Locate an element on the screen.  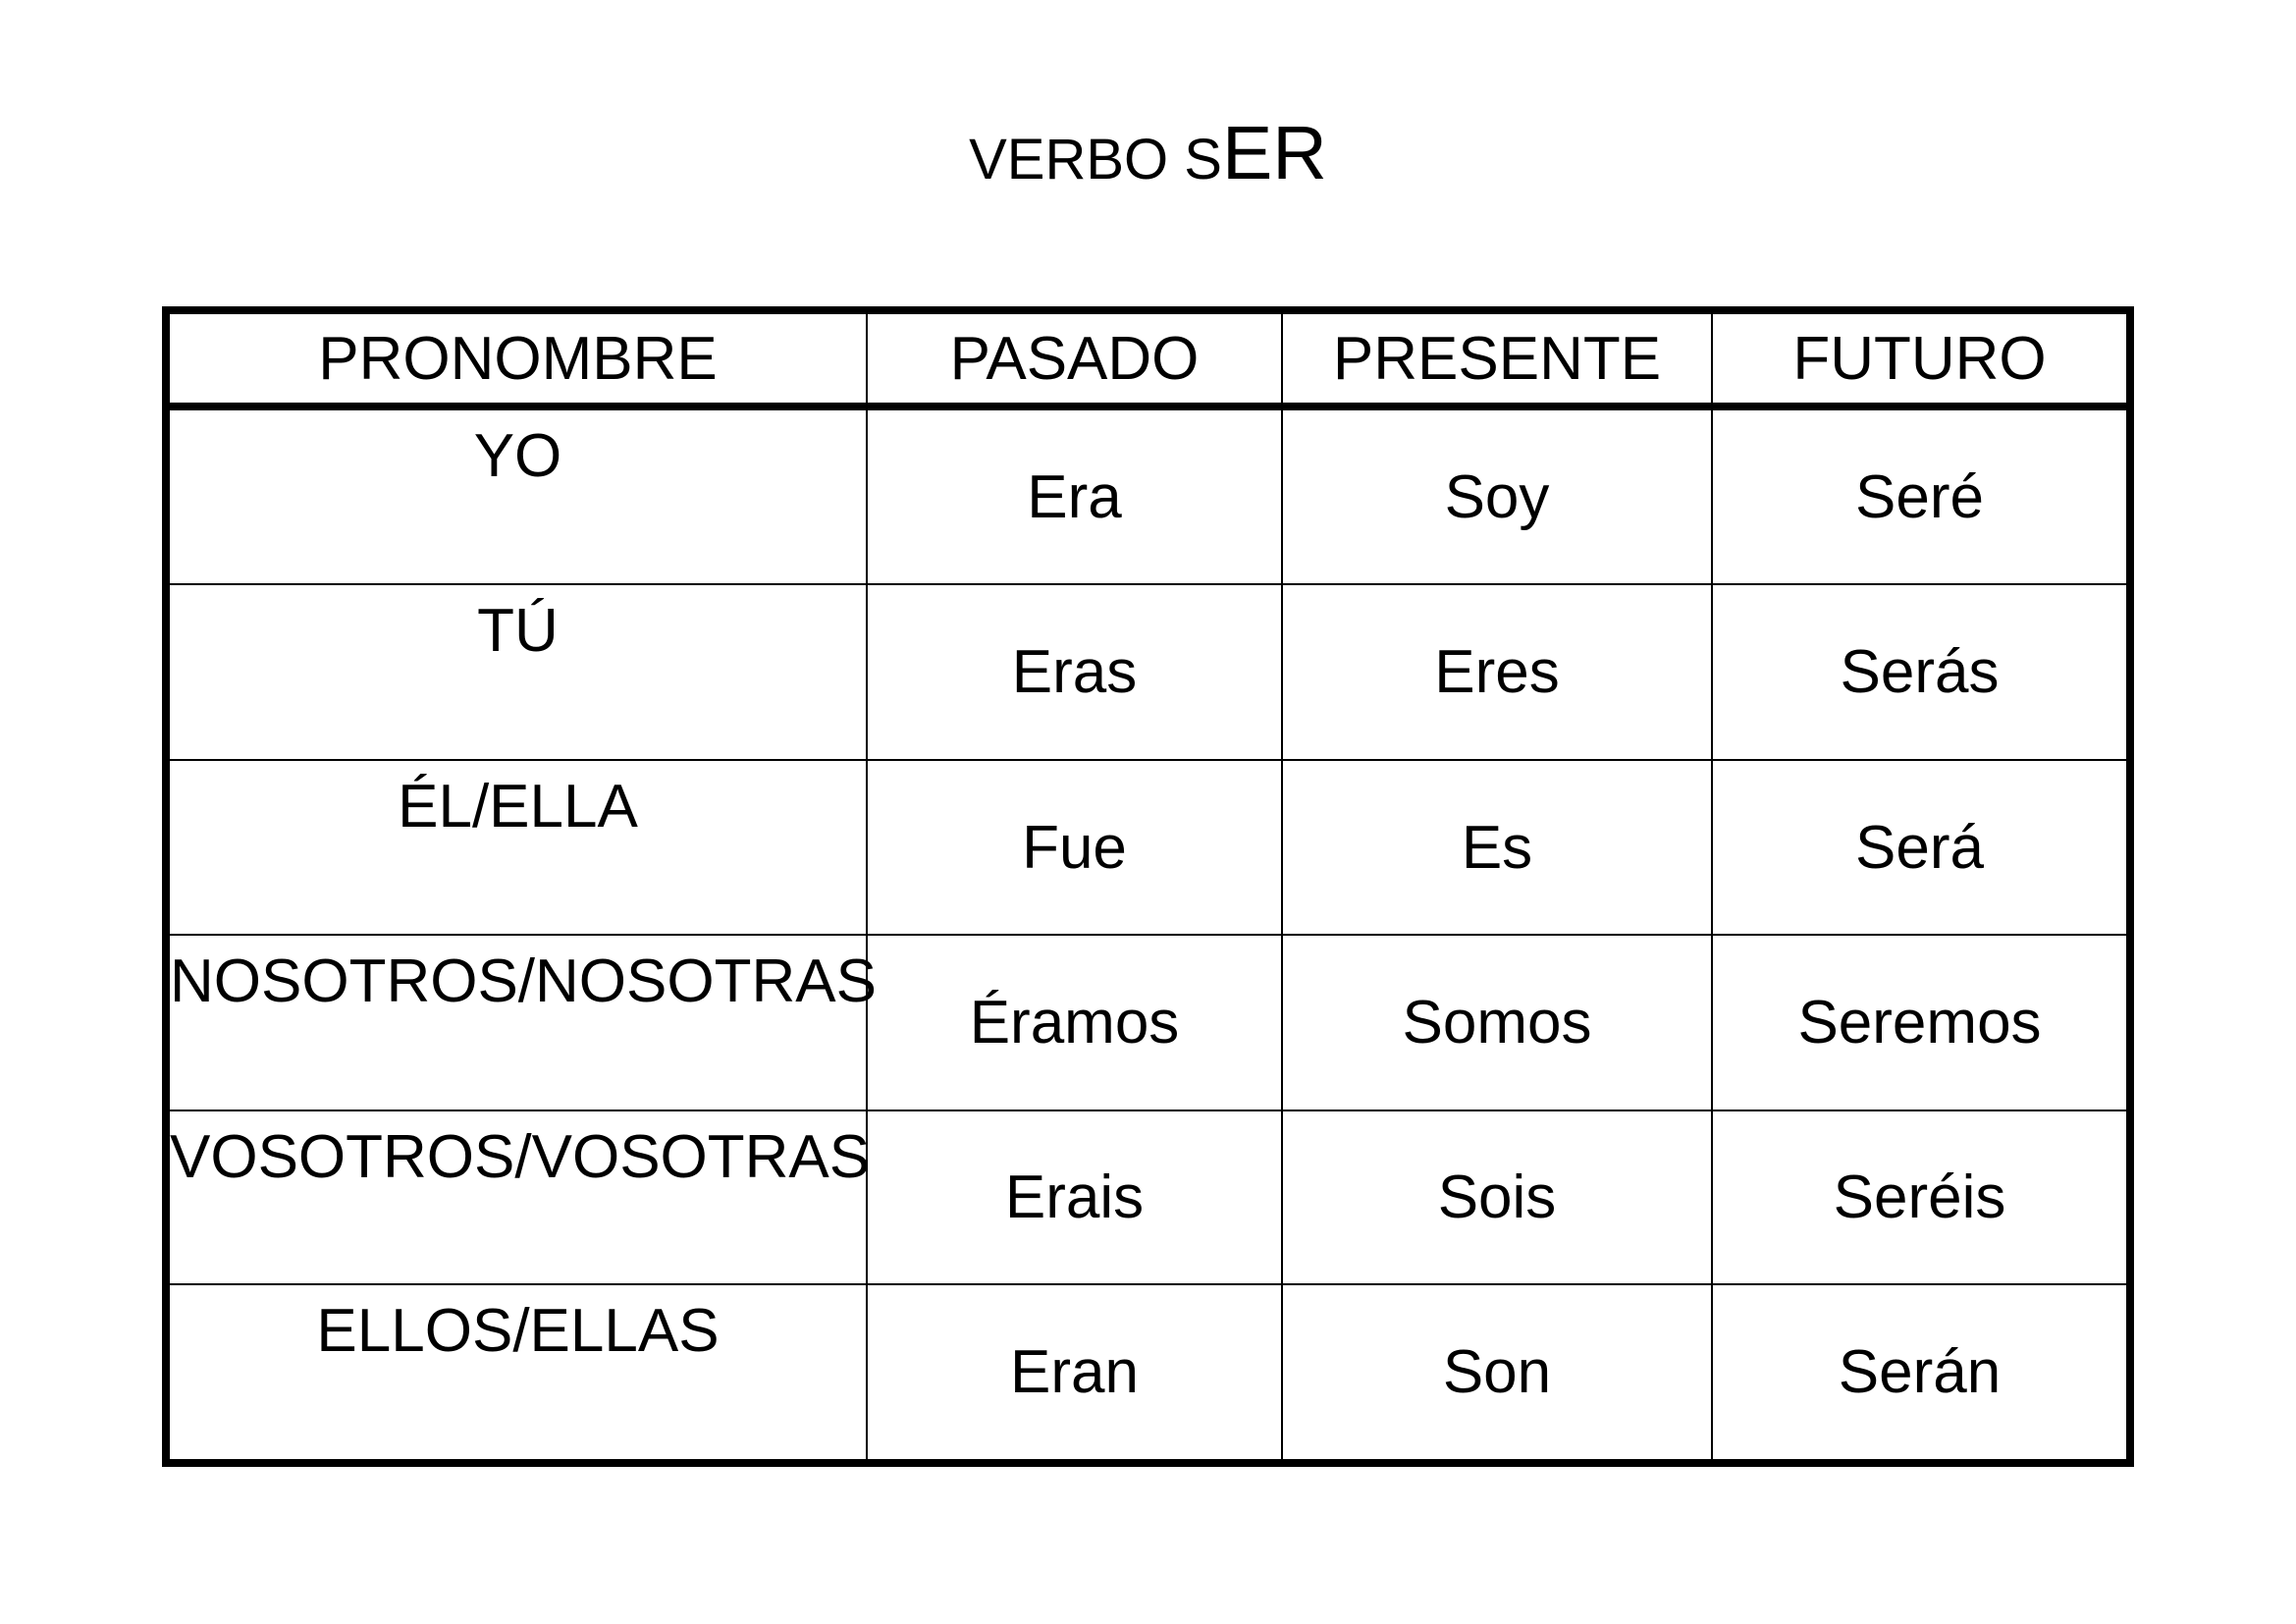
verb-cell-pasado: Era is located at coordinates (1074, 496).